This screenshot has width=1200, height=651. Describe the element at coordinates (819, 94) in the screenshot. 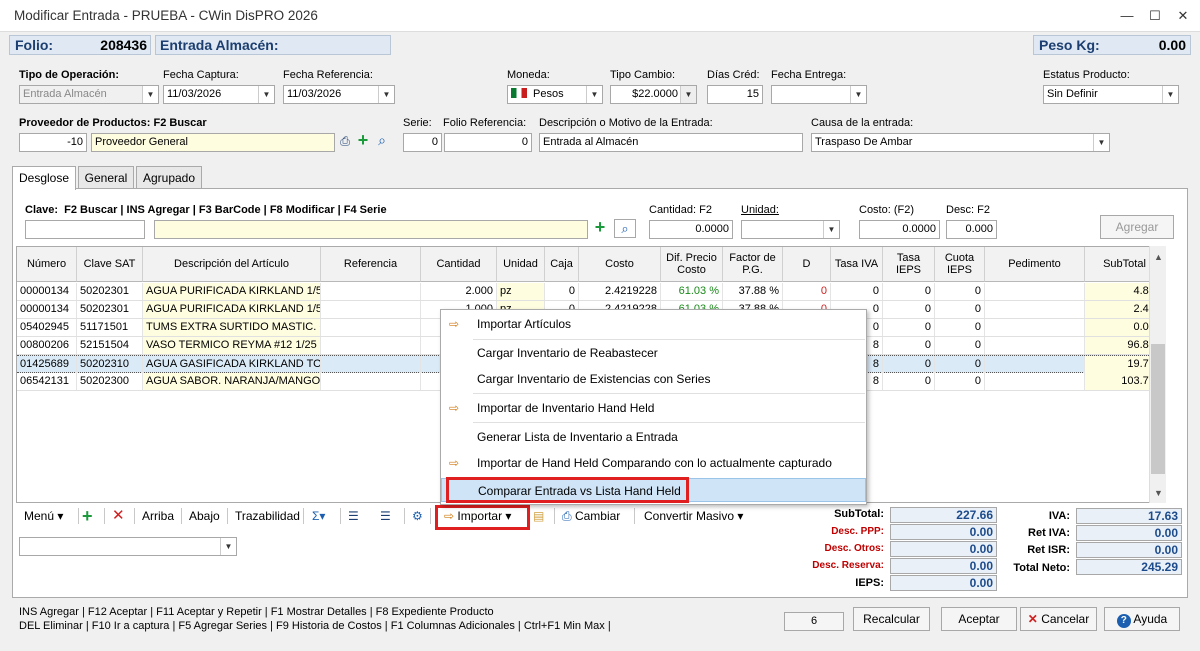

I see `fecha-entrega-field: ▼` at that location.